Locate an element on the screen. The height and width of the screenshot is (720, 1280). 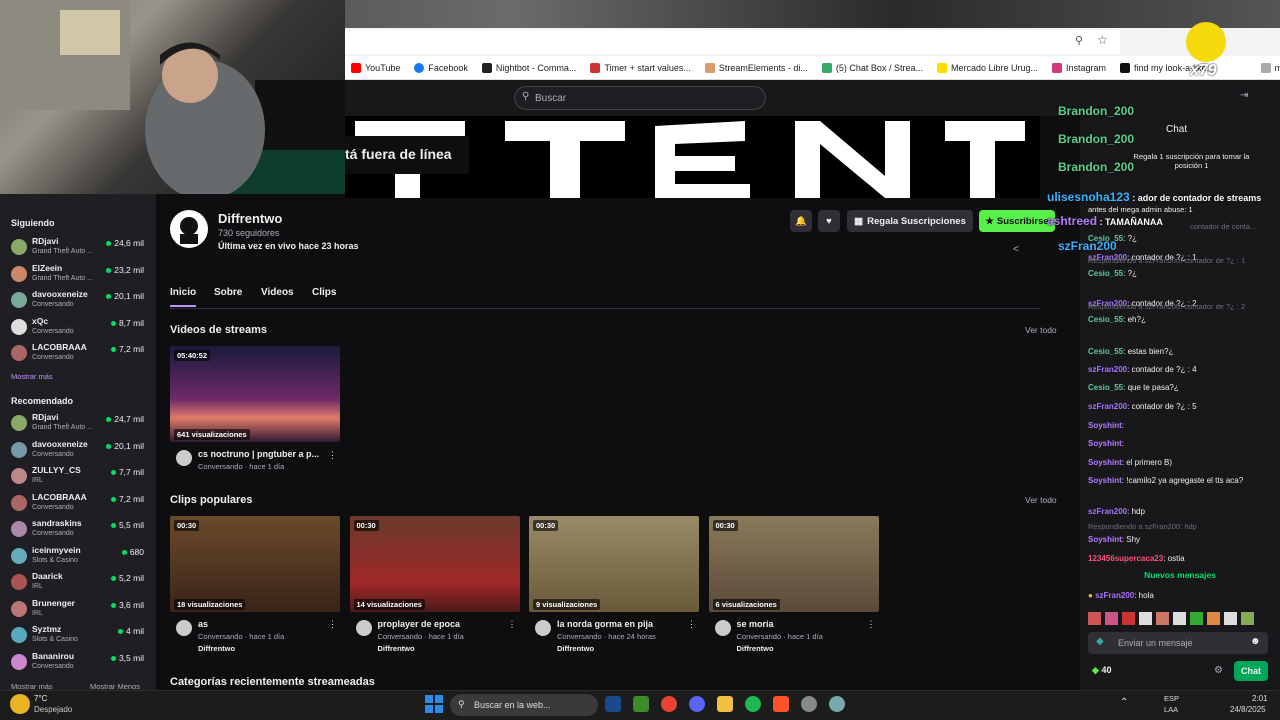
discord-icon is located at coordinates (697, 704).